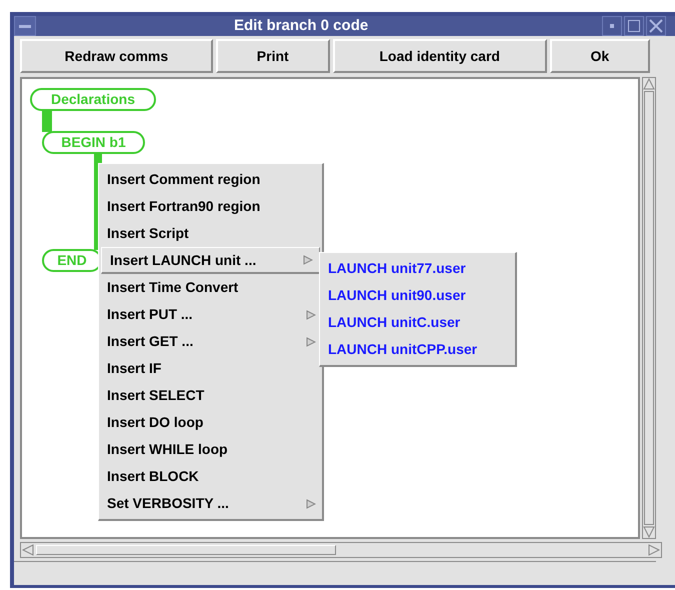 Image resolution: width=675 pixels, height=590 pixels. What do you see at coordinates (273, 56) in the screenshot?
I see `toolbar-button: Print` at bounding box center [273, 56].